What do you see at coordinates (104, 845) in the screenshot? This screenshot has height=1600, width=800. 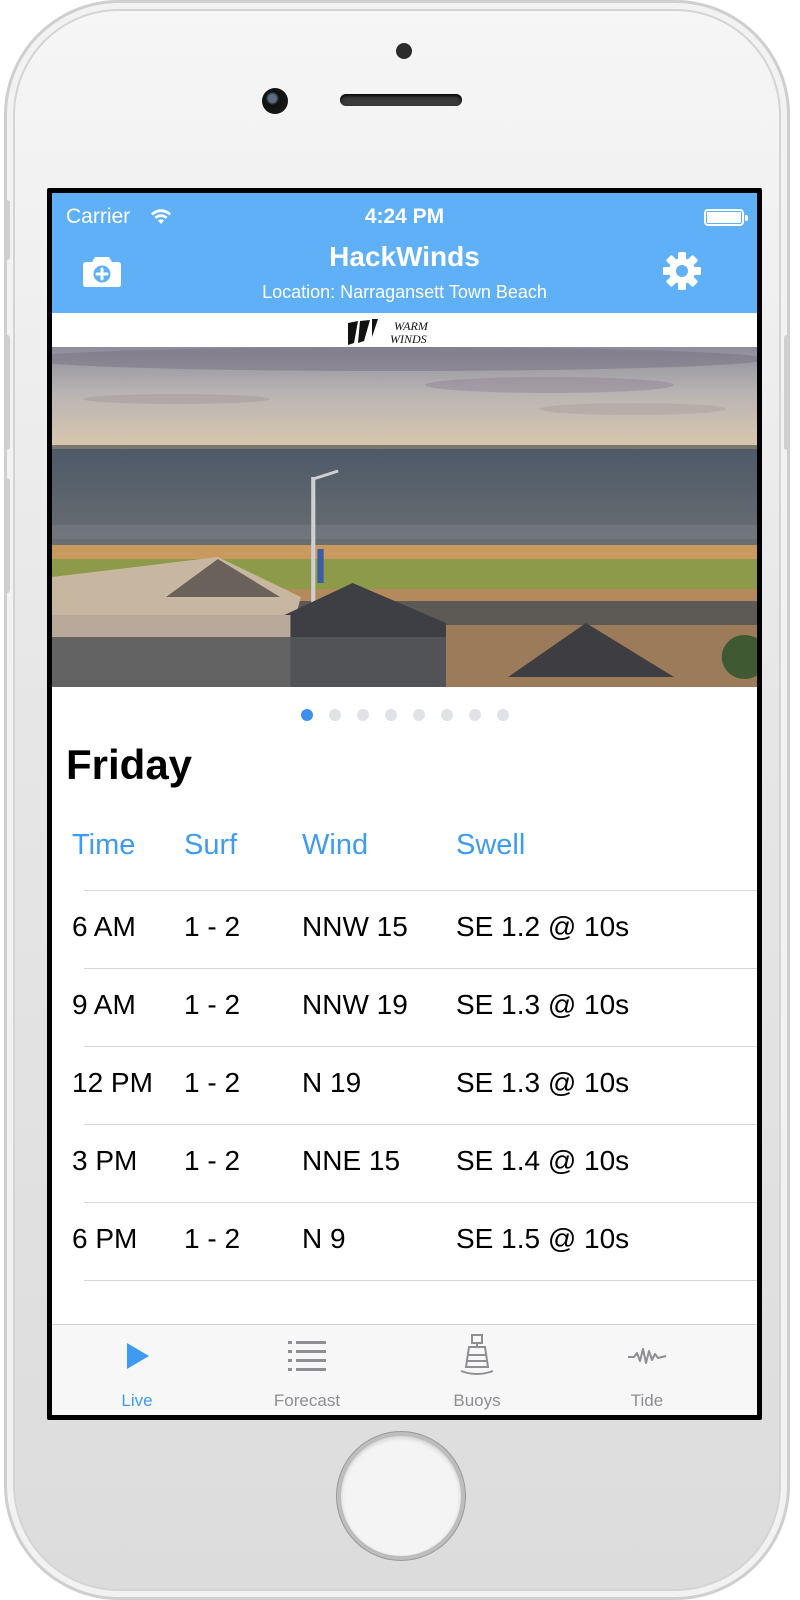 I see `header-time: Time` at bounding box center [104, 845].